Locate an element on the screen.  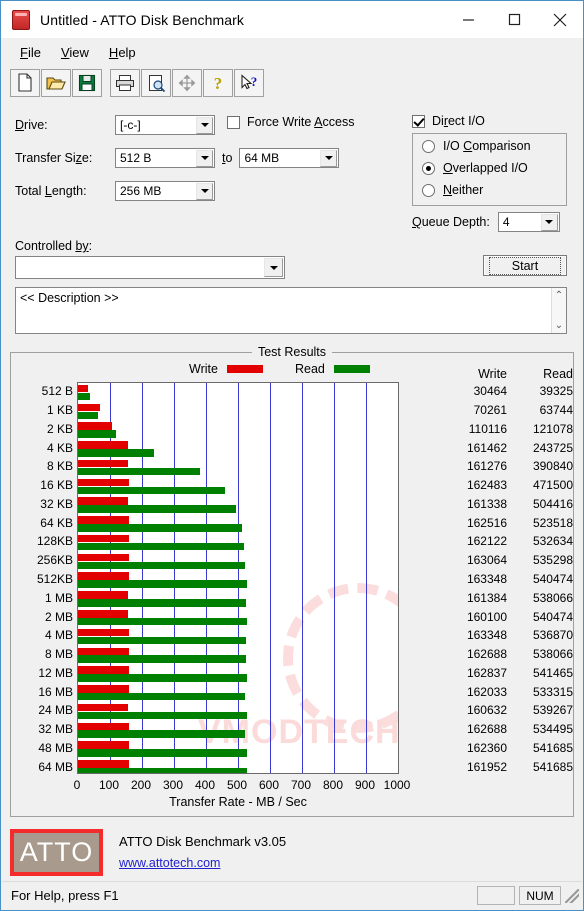
menu-item-help: Help is located at coordinates (122, 52).